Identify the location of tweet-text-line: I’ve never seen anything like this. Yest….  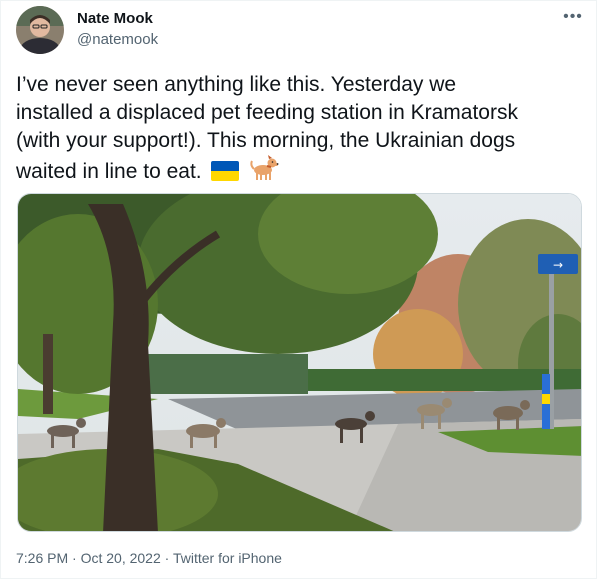
(236, 84).